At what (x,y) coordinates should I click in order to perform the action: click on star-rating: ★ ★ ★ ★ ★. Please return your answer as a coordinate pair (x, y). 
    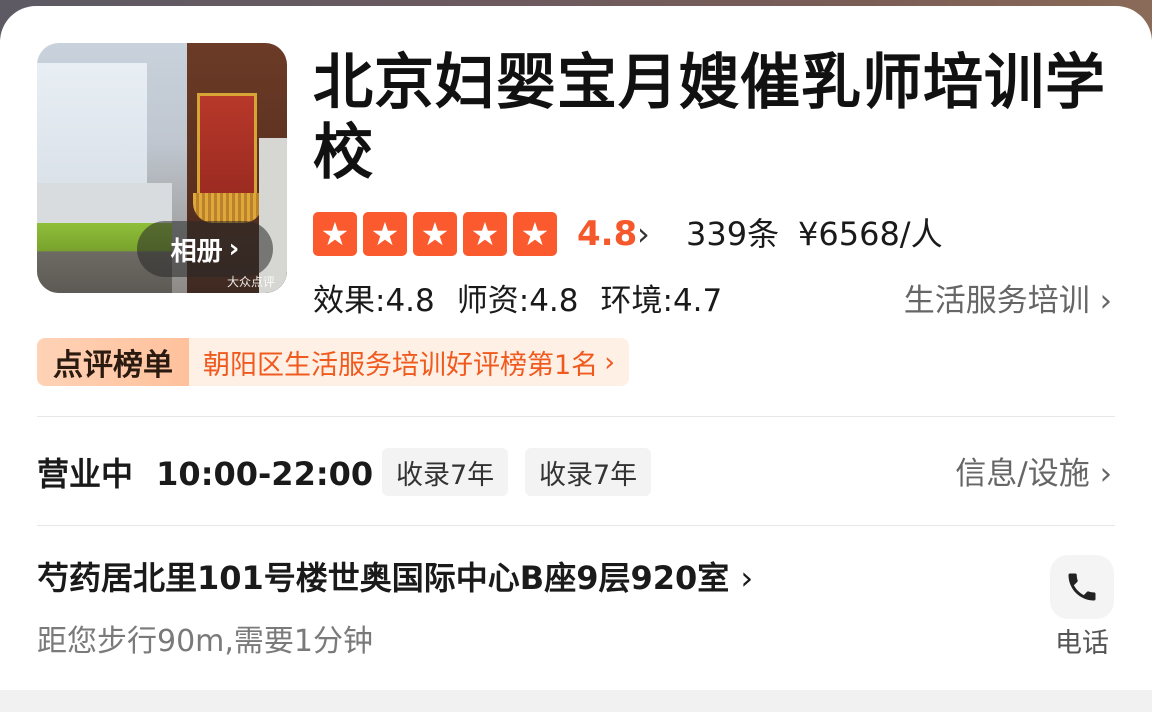
    Looking at the image, I should click on (435, 234).